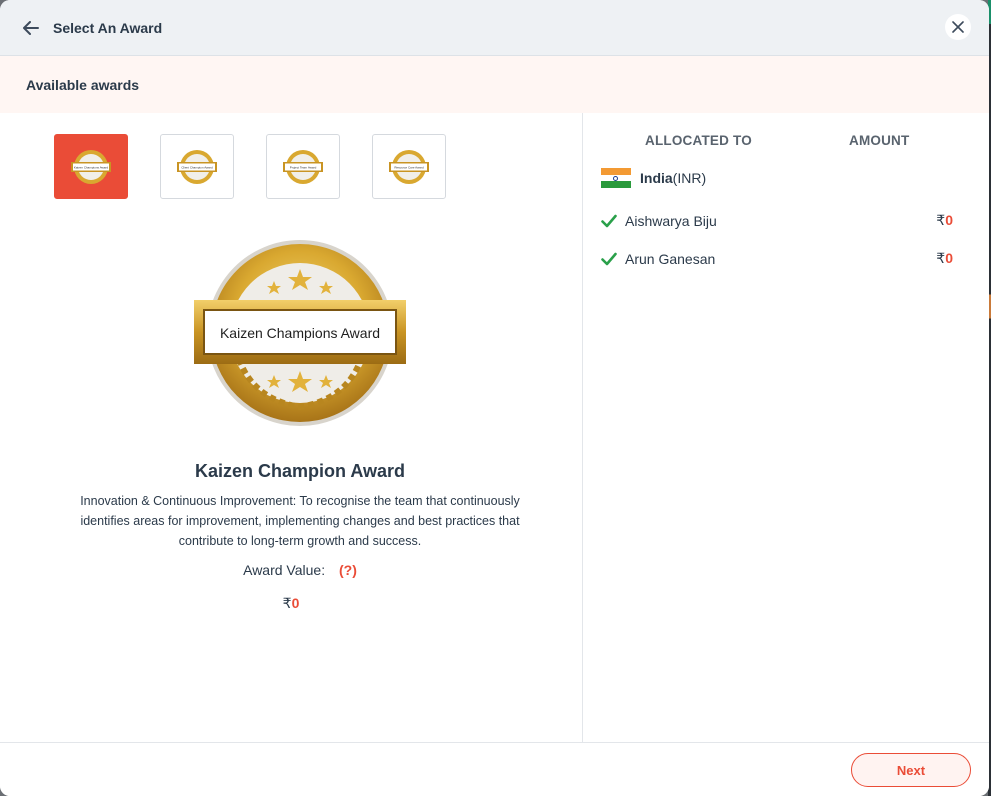  I want to click on recipient-name: Arun Ganesan, so click(670, 258).